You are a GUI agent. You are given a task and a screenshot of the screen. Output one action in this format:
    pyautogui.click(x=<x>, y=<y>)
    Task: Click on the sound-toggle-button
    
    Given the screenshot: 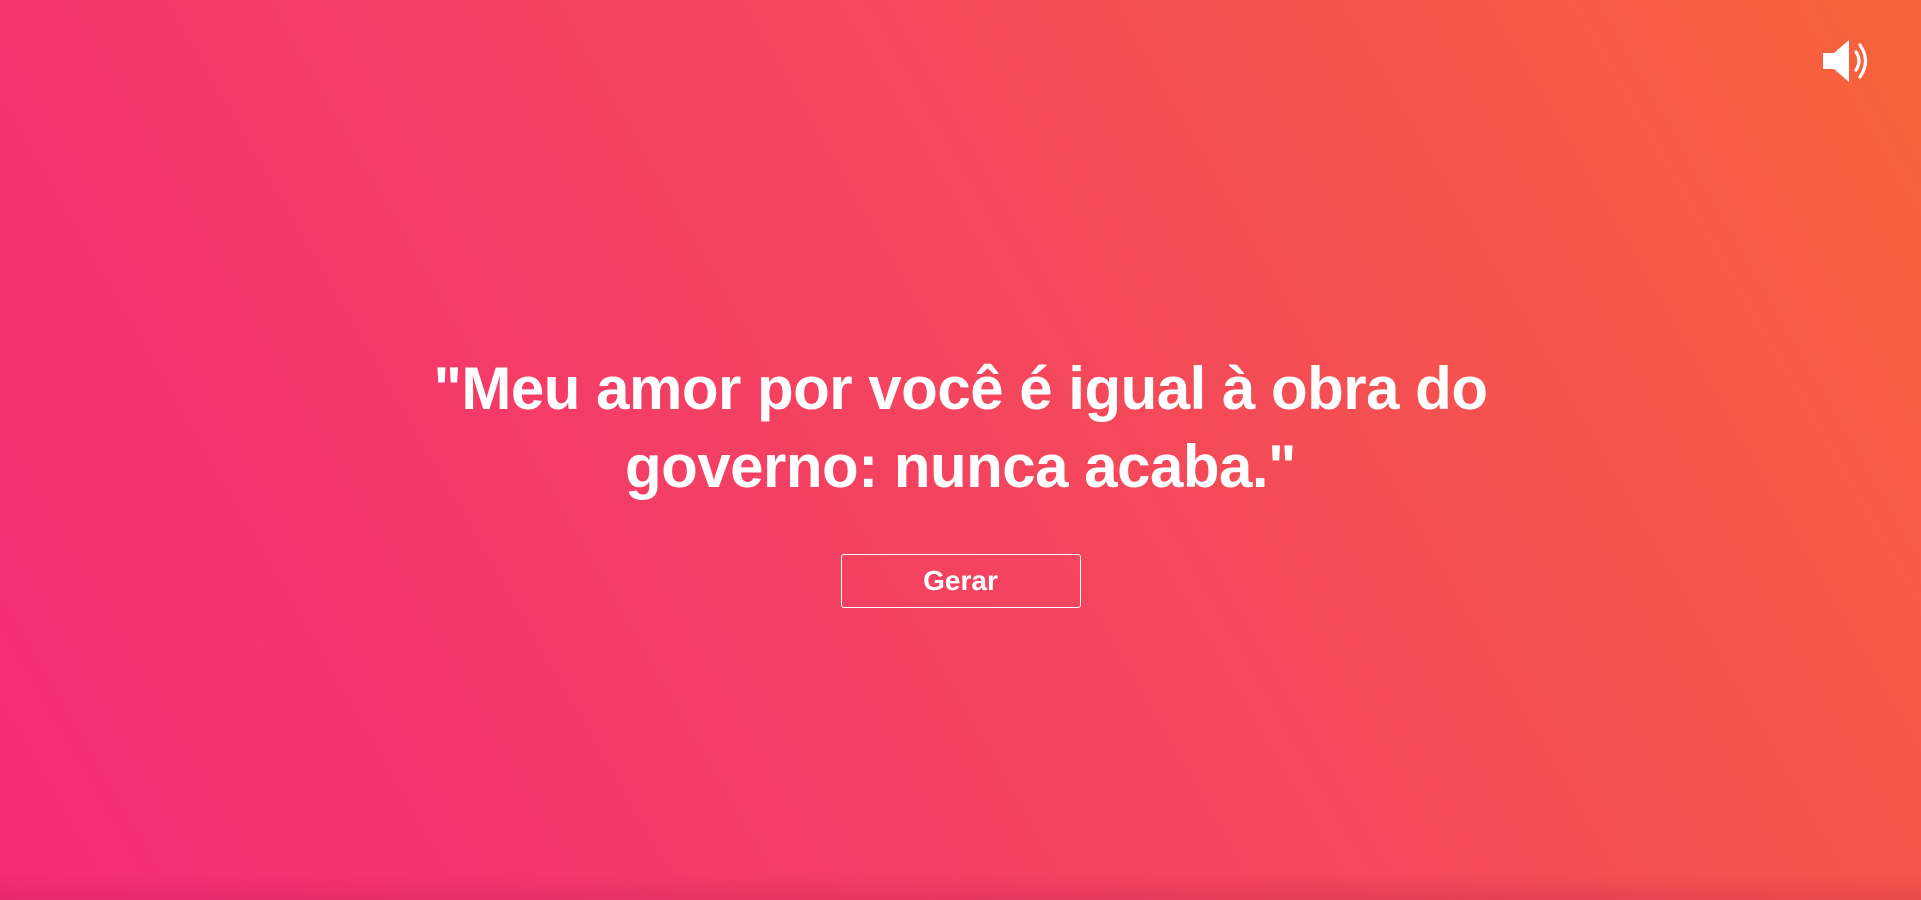 What is the action you would take?
    pyautogui.click(x=1847, y=61)
    